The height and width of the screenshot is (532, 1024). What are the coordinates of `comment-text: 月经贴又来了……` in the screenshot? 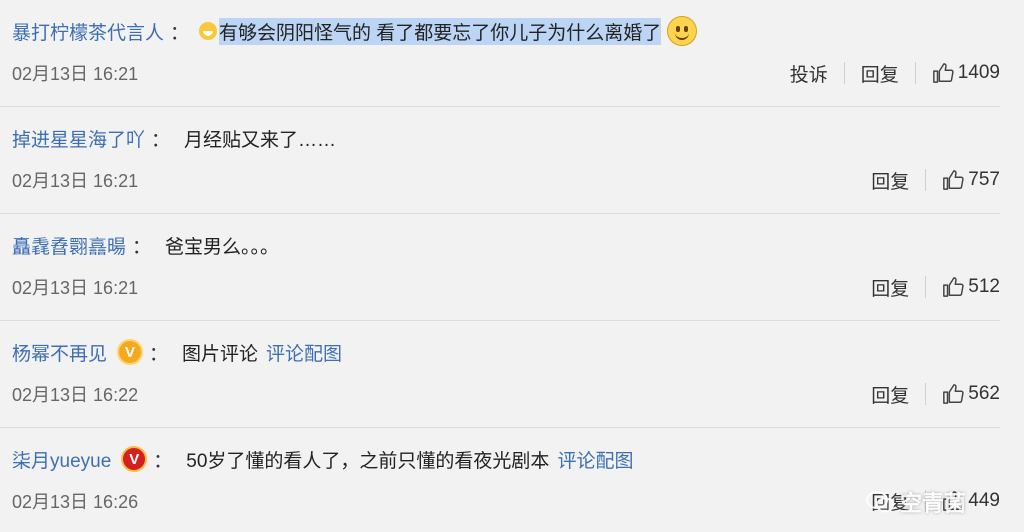 It's located at (260, 140).